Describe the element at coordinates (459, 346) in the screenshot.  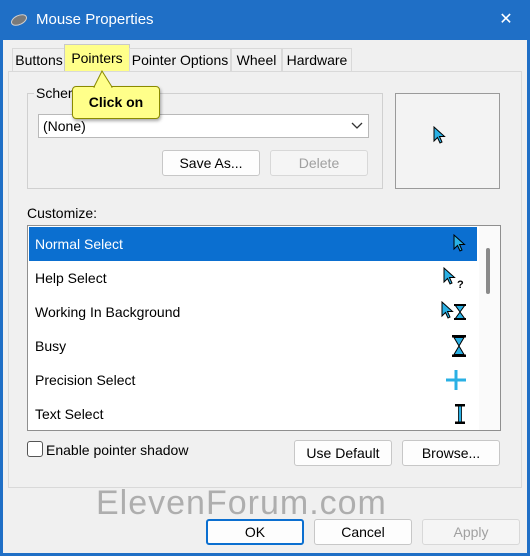
I see `hourglass-icon` at that location.